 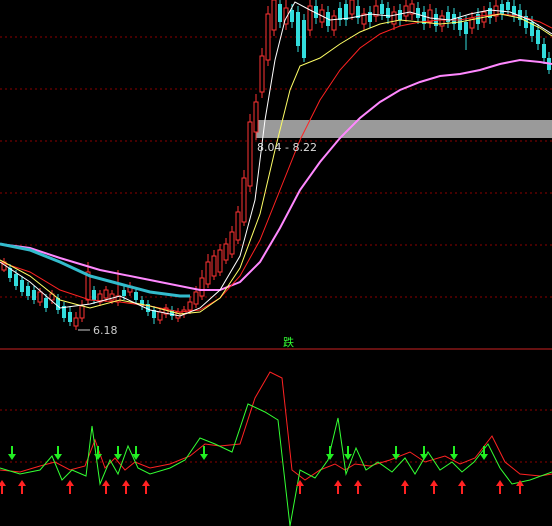 I want to click on range-label: 8.04 - 8.22, so click(x=287, y=147).